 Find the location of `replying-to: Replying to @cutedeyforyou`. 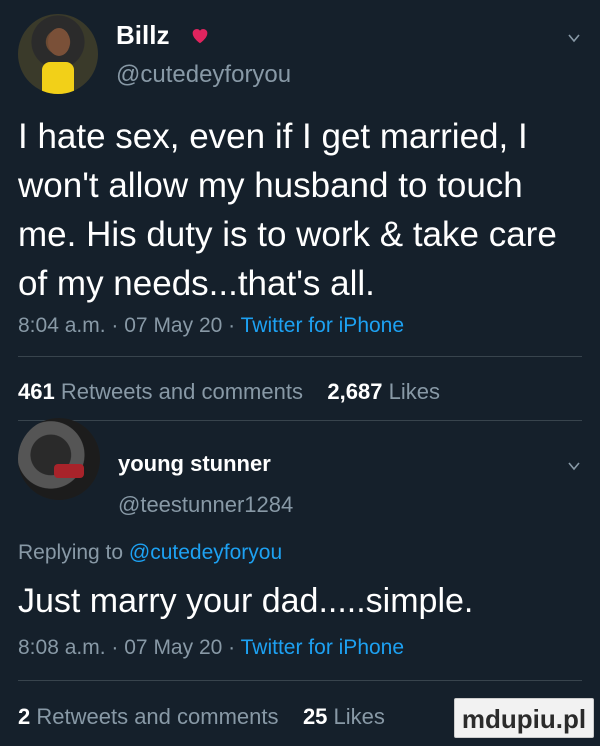

replying-to: Replying to @cutedeyforyou is located at coordinates (150, 553).